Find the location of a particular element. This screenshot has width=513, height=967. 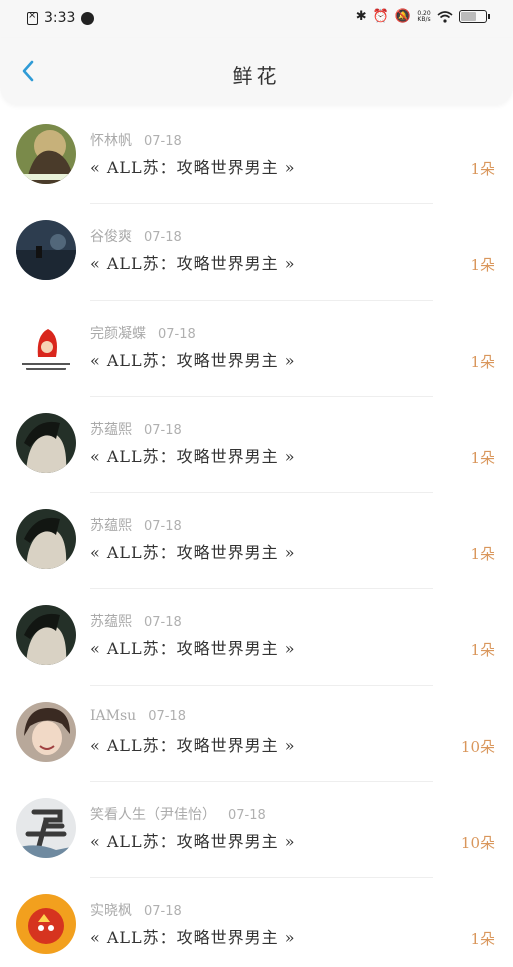

sender-line: 完颜凝蝶 07-18 is located at coordinates (143, 333).